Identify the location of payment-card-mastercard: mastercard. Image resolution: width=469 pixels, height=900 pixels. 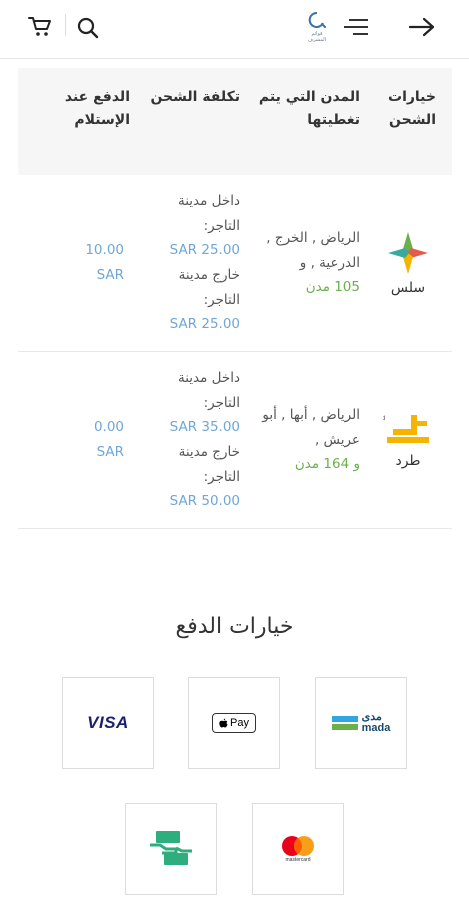
(298, 849).